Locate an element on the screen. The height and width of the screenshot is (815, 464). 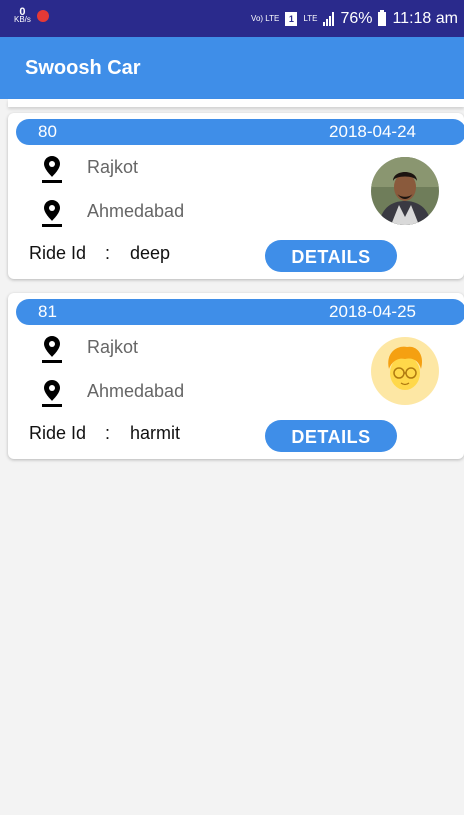
signal-icon is located at coordinates (329, 18).